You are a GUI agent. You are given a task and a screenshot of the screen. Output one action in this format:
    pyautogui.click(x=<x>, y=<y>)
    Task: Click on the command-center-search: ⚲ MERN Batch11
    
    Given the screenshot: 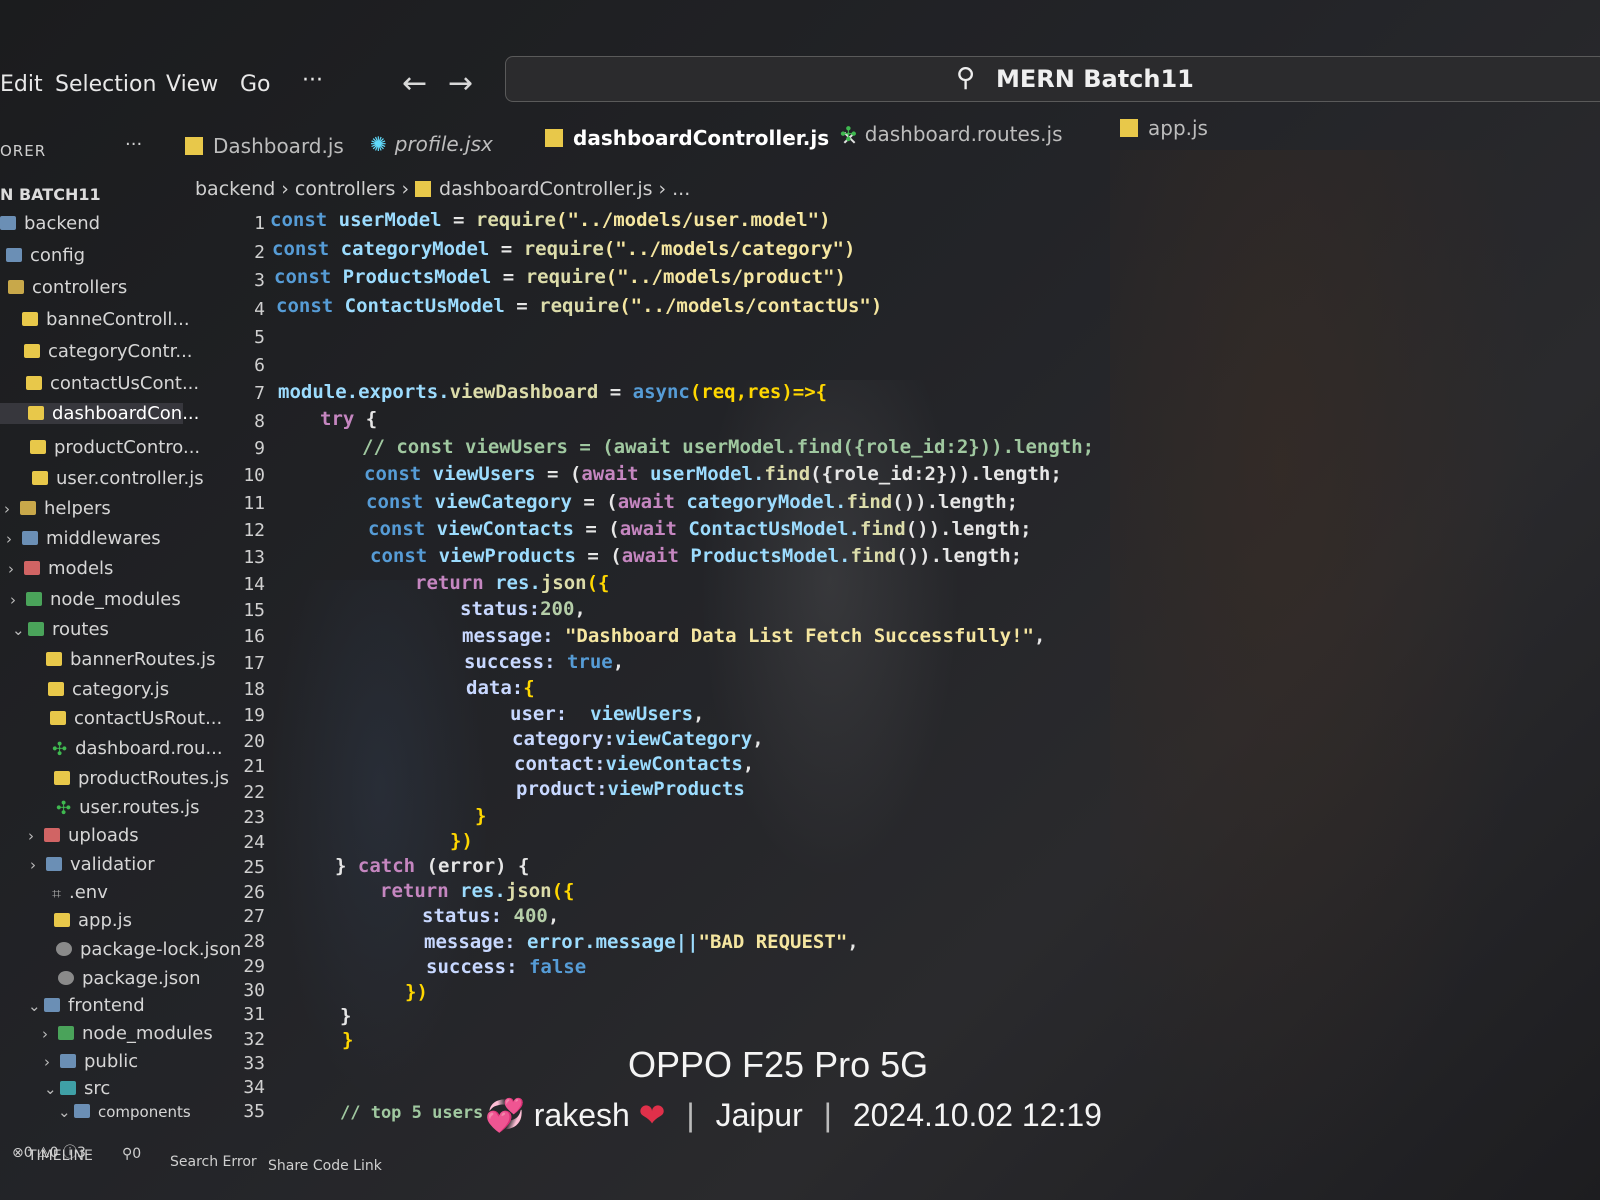 What is the action you would take?
    pyautogui.click(x=1052, y=79)
    